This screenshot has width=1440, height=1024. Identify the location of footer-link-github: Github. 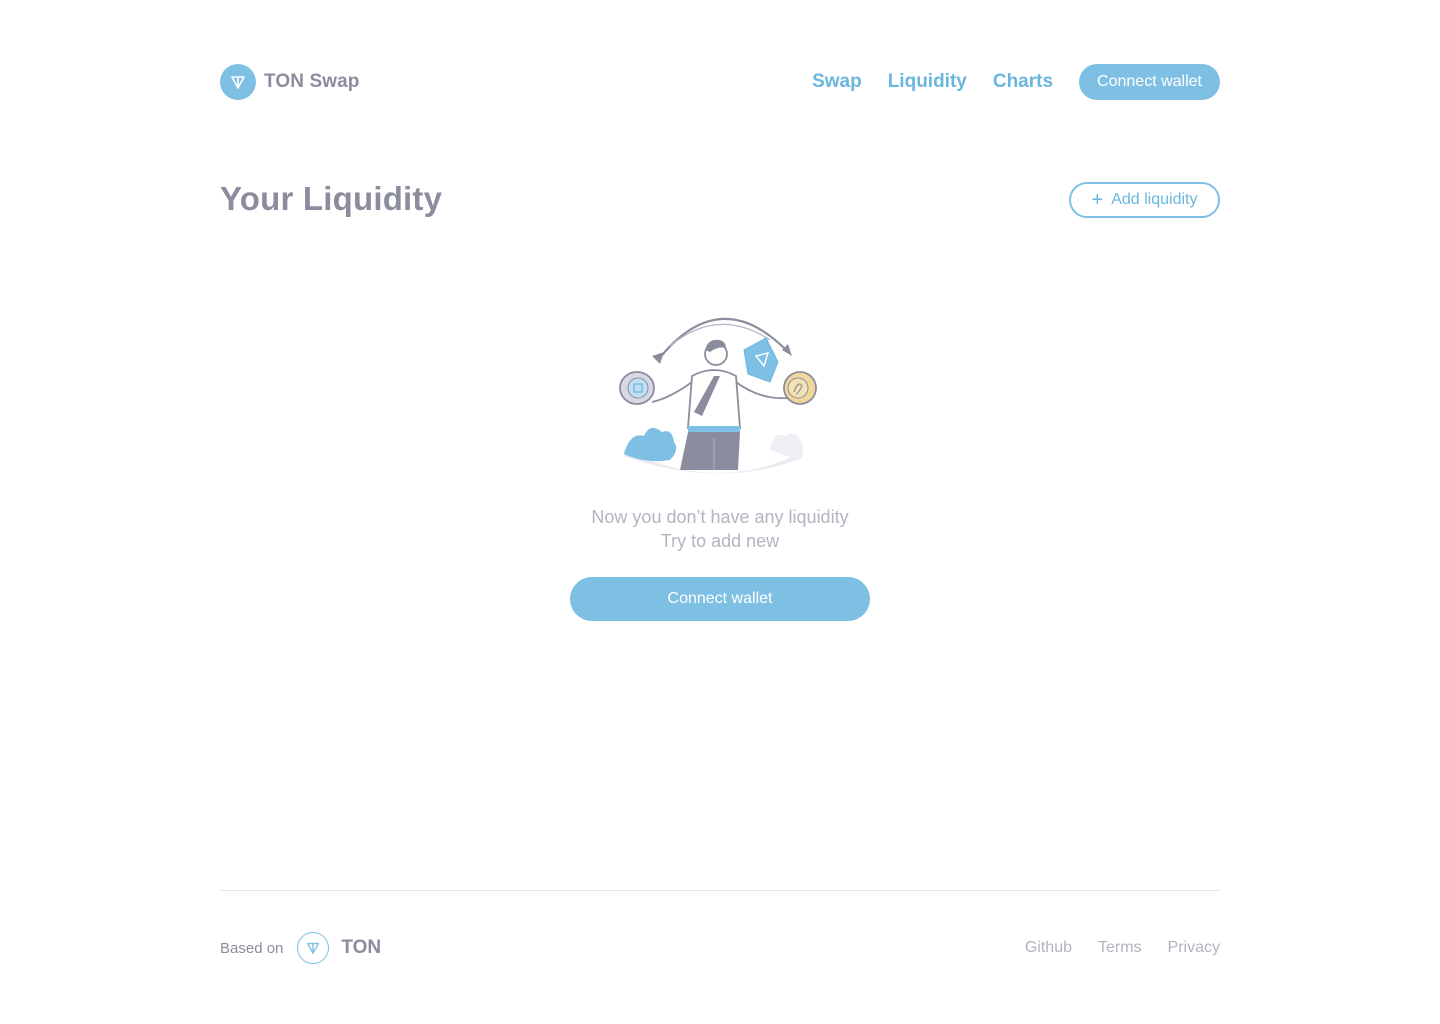
(1048, 948).